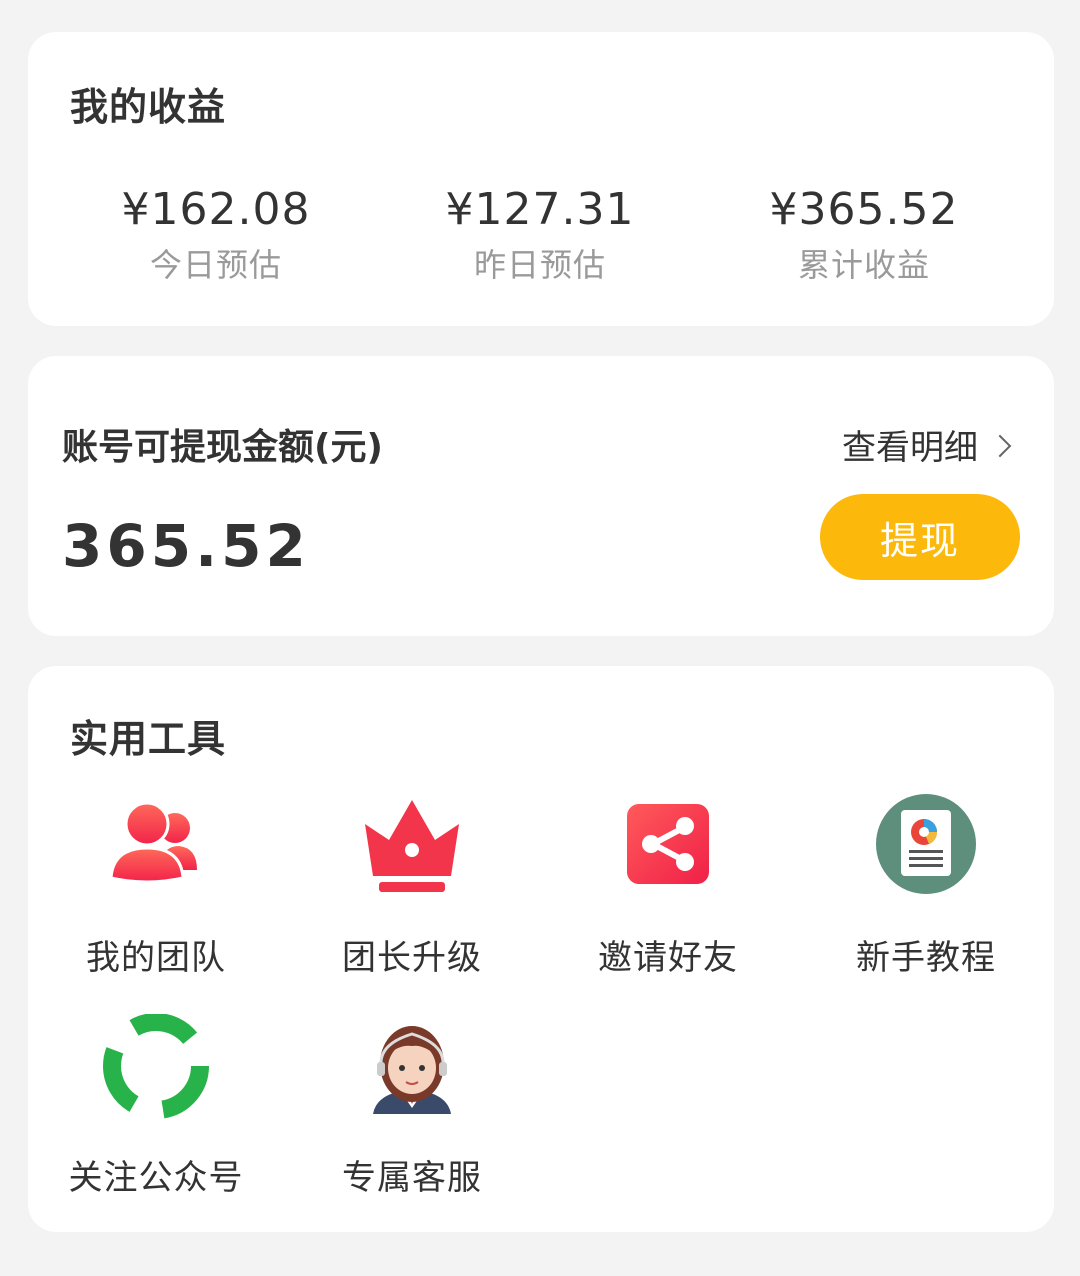  What do you see at coordinates (216, 209) in the screenshot?
I see `stat-today-value: ¥162.08` at bounding box center [216, 209].